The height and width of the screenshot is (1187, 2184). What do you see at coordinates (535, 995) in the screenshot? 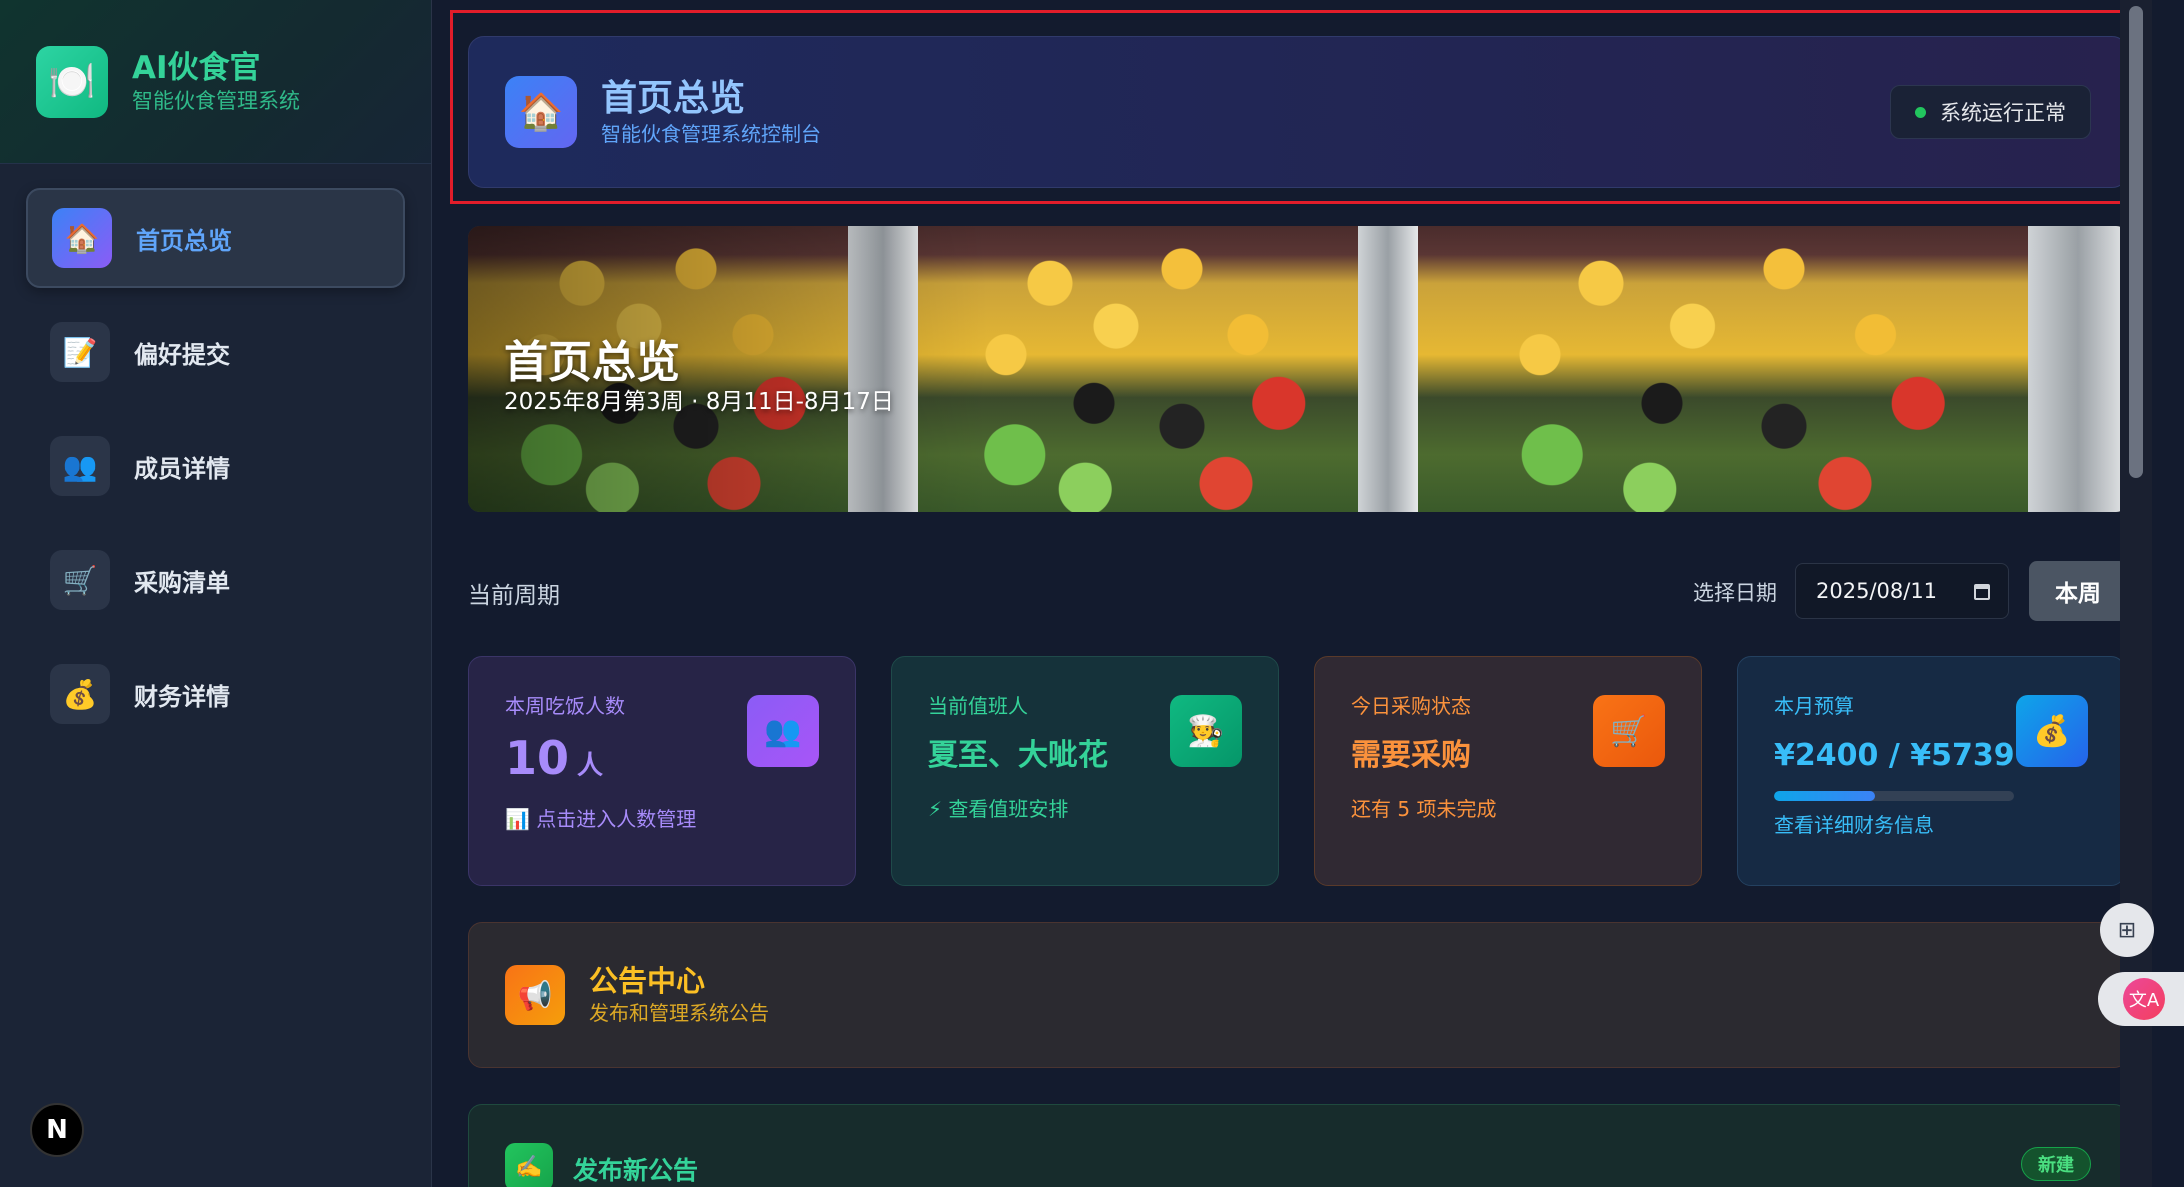
I see `megaphone-icon: 📢` at bounding box center [535, 995].